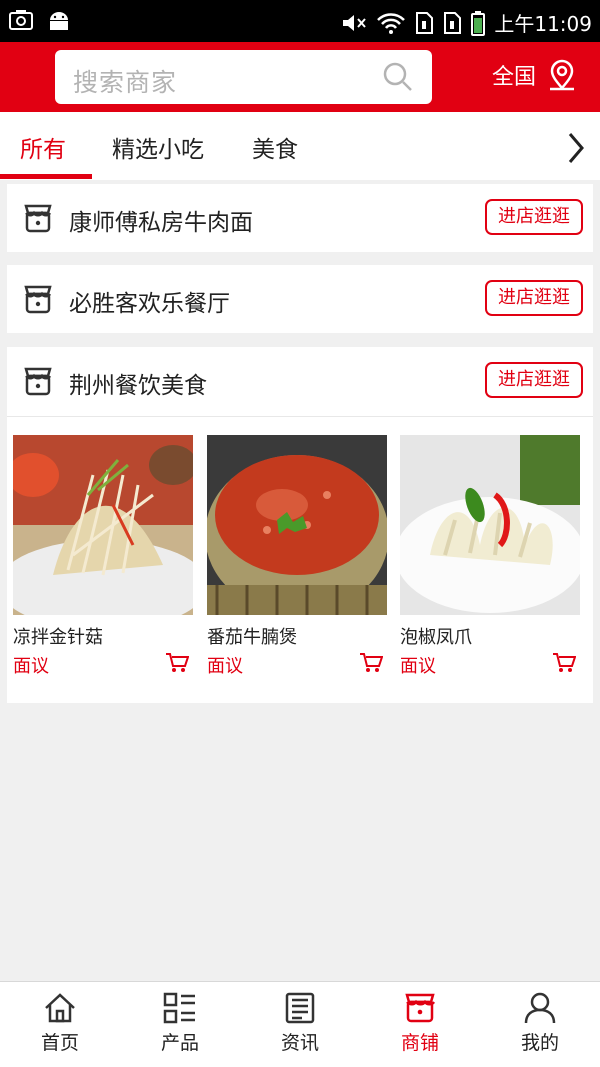 Image resolution: width=600 pixels, height=1067 pixels. Describe the element at coordinates (539, 1043) in the screenshot. I see `nav-label: 我的` at that location.